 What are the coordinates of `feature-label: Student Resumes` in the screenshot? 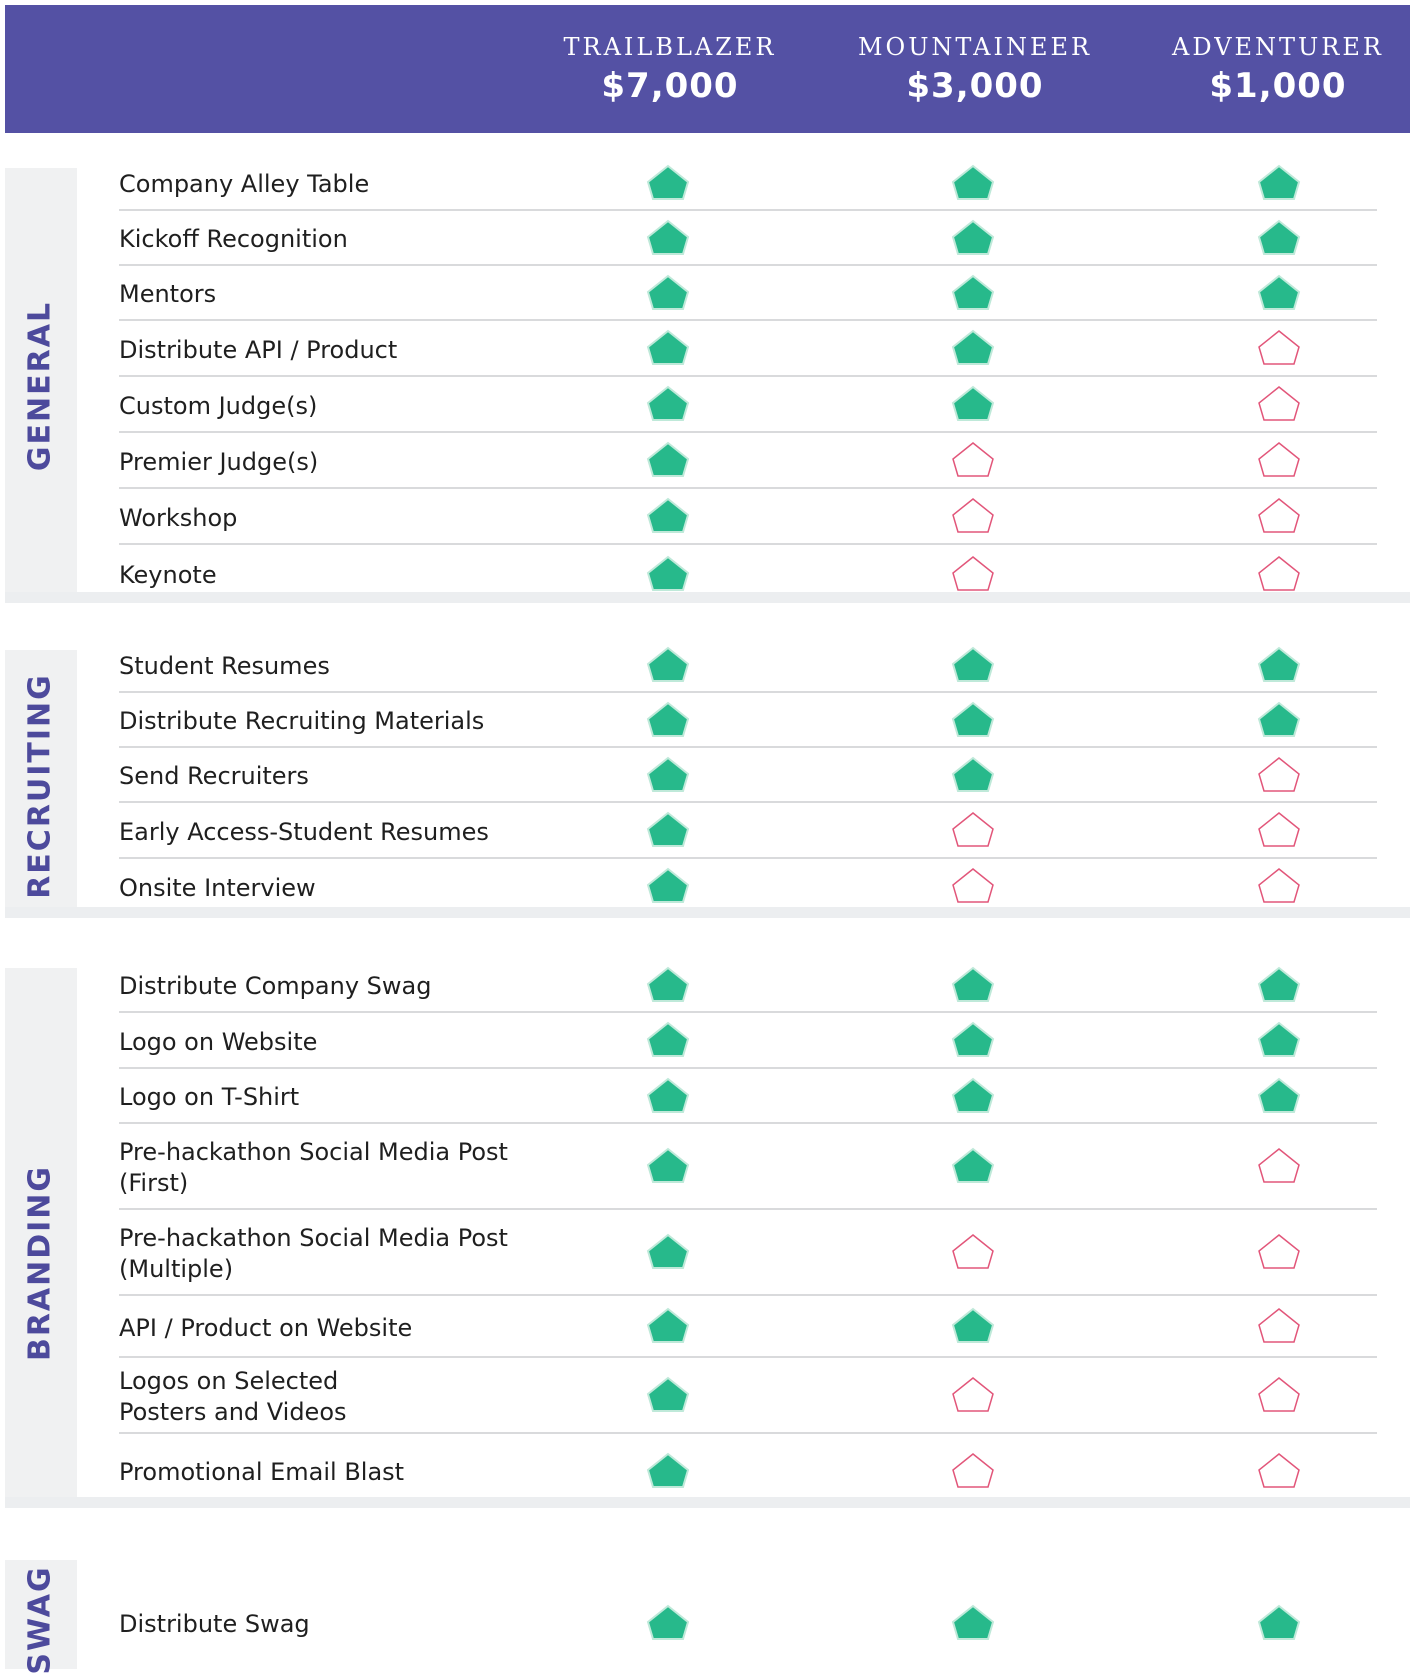 It's located at (224, 666).